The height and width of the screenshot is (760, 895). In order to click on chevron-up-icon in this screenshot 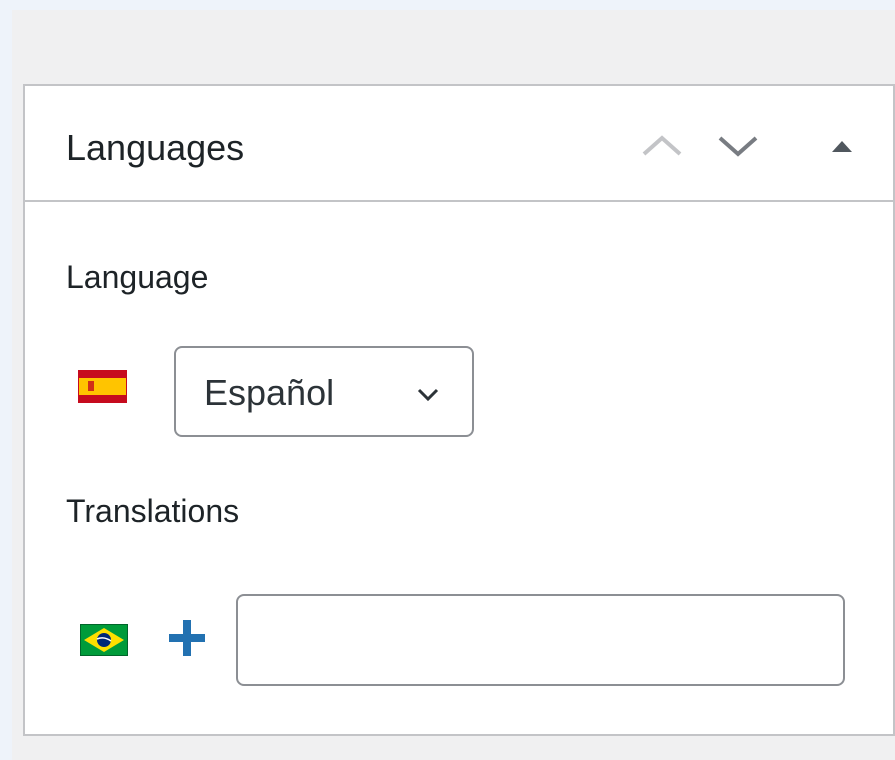, I will do `click(662, 145)`.